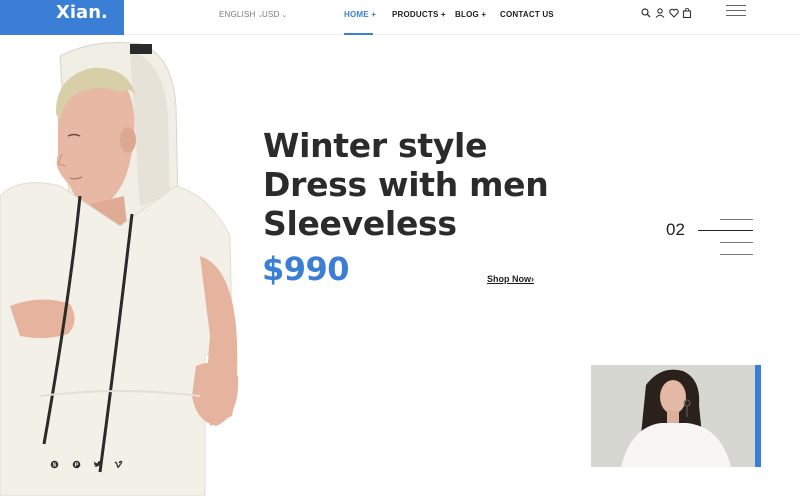  I want to click on svg-text: P, so click(77, 466).